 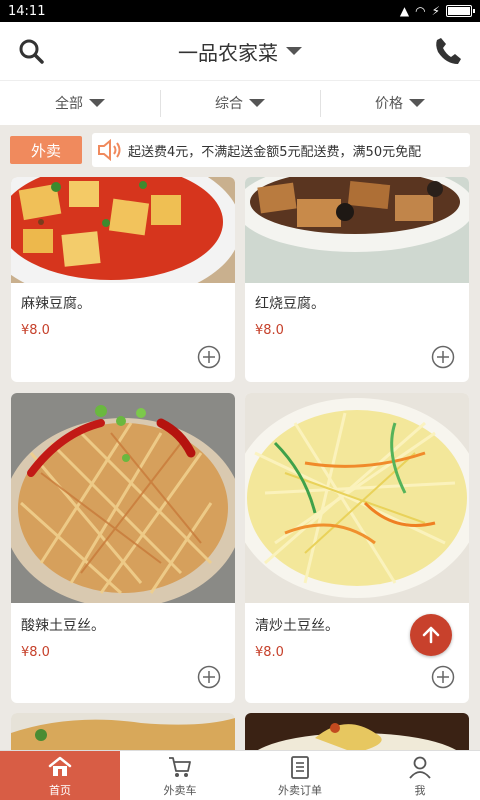 I want to click on app-header: 一品农家菜, so click(x=240, y=51).